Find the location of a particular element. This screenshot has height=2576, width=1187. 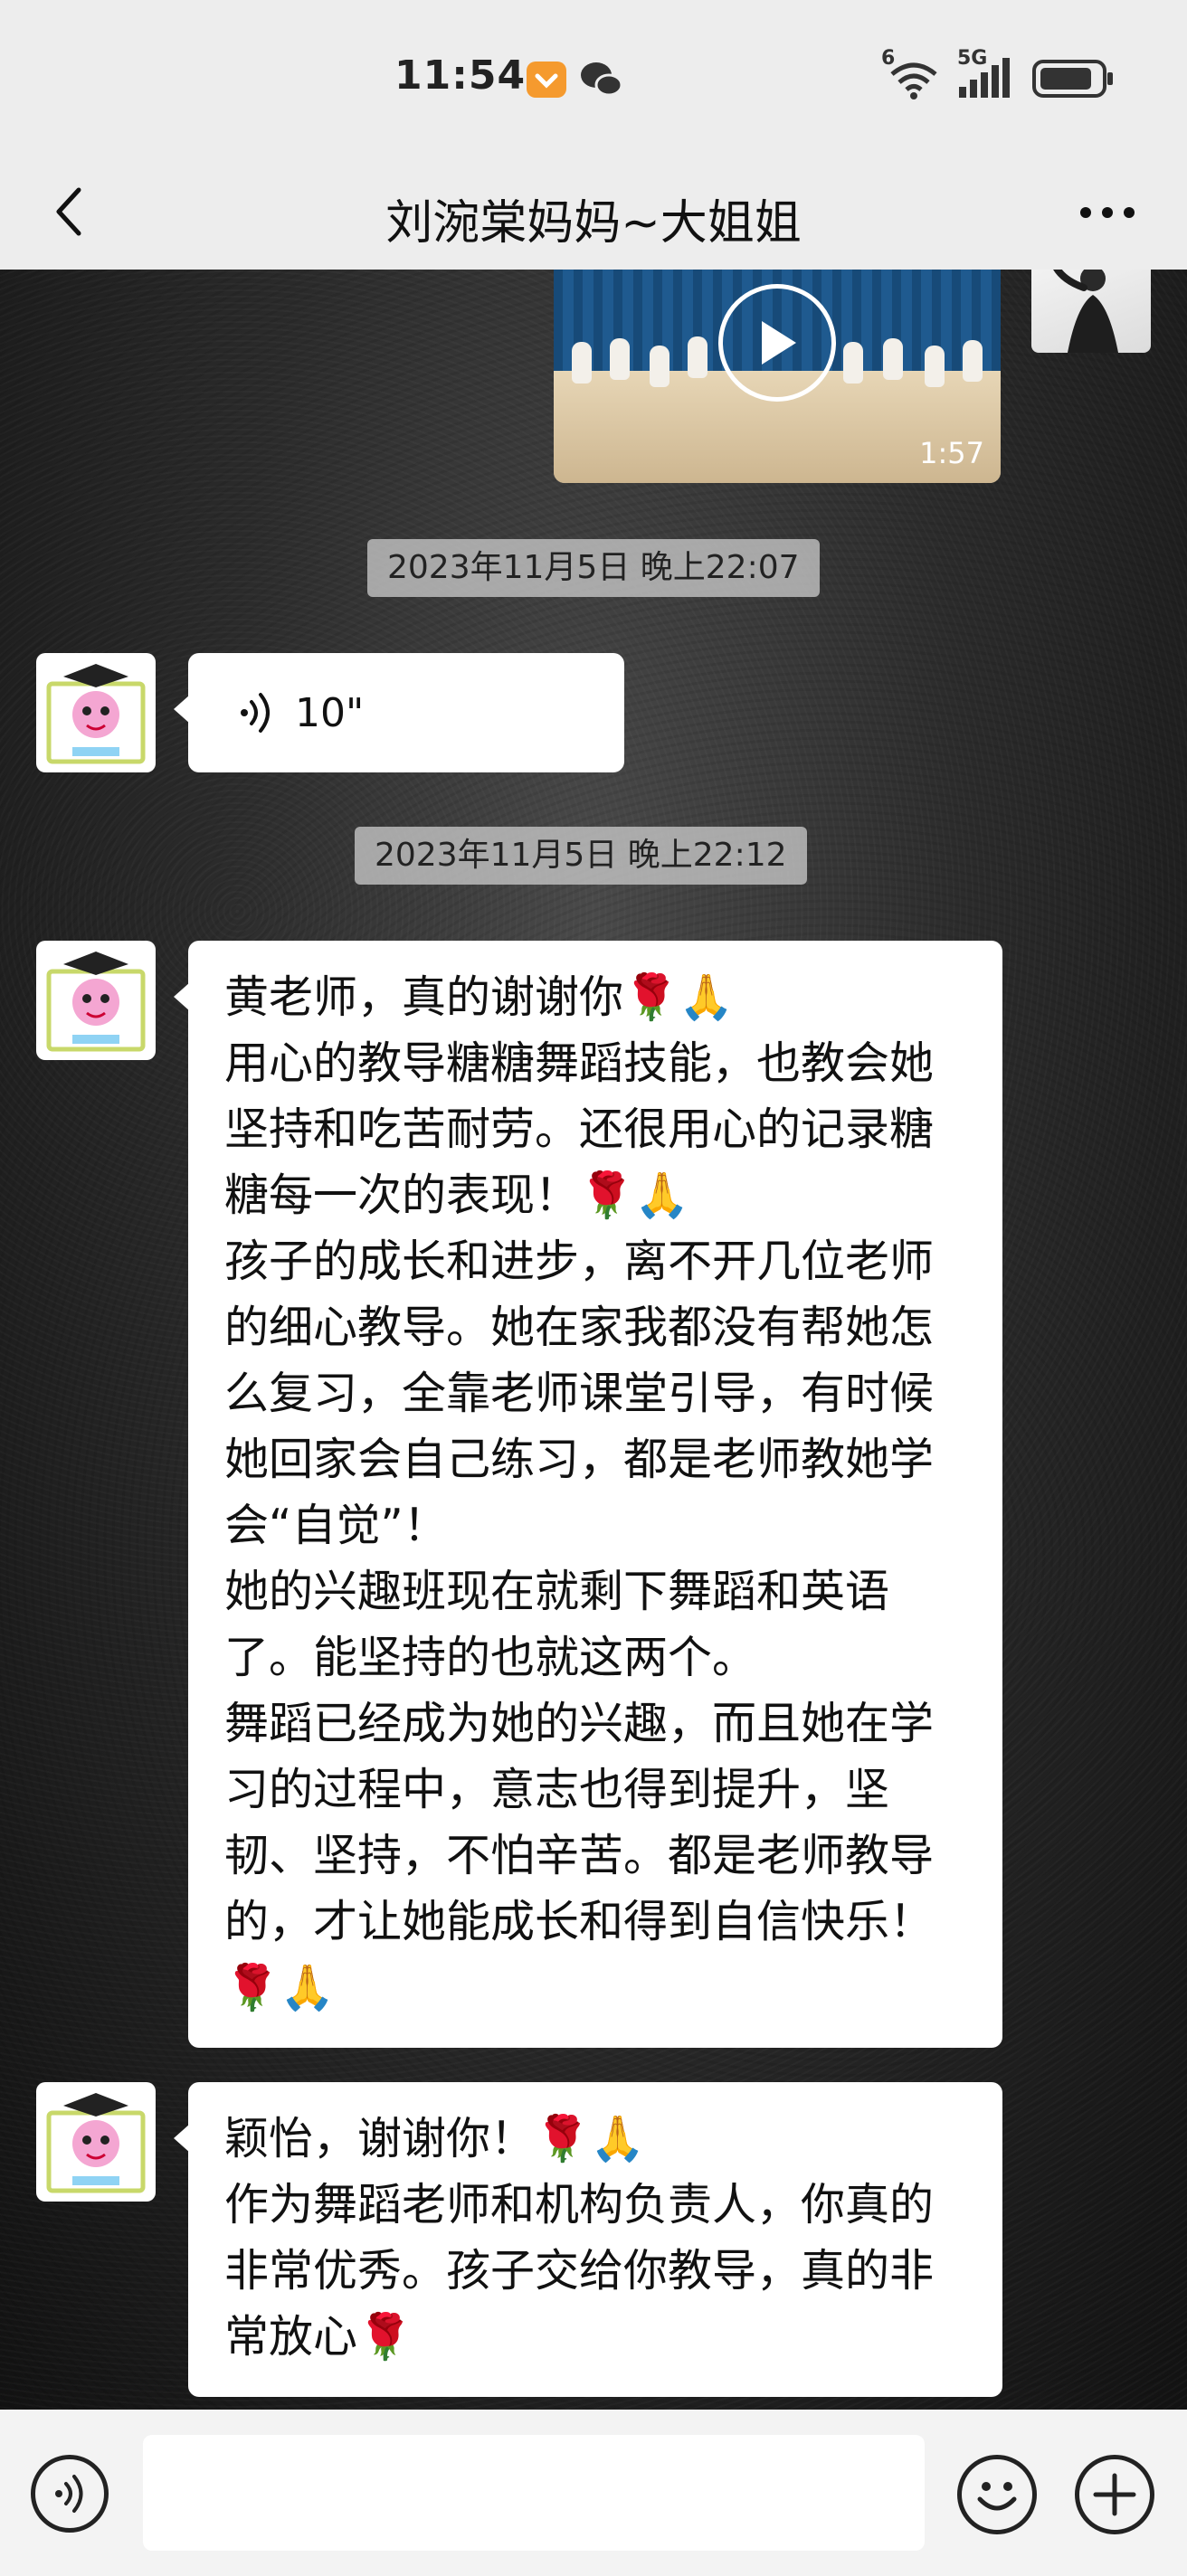

message-input is located at coordinates (534, 2493).